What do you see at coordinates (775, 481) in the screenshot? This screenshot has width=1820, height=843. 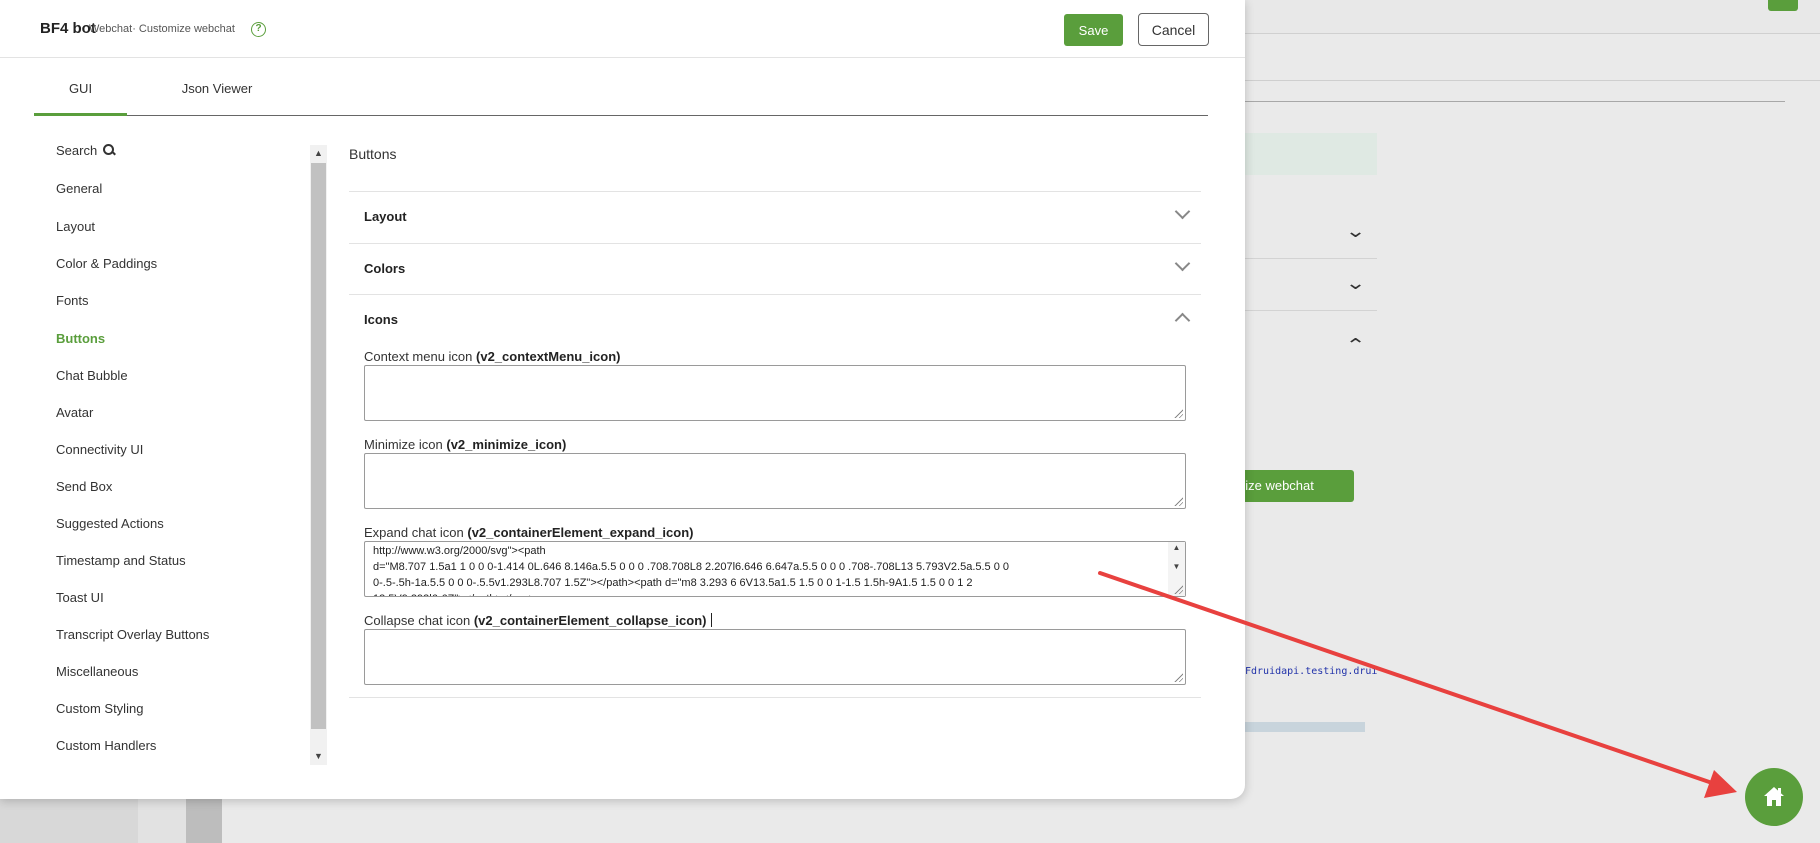 I see `minimize-icon-field` at bounding box center [775, 481].